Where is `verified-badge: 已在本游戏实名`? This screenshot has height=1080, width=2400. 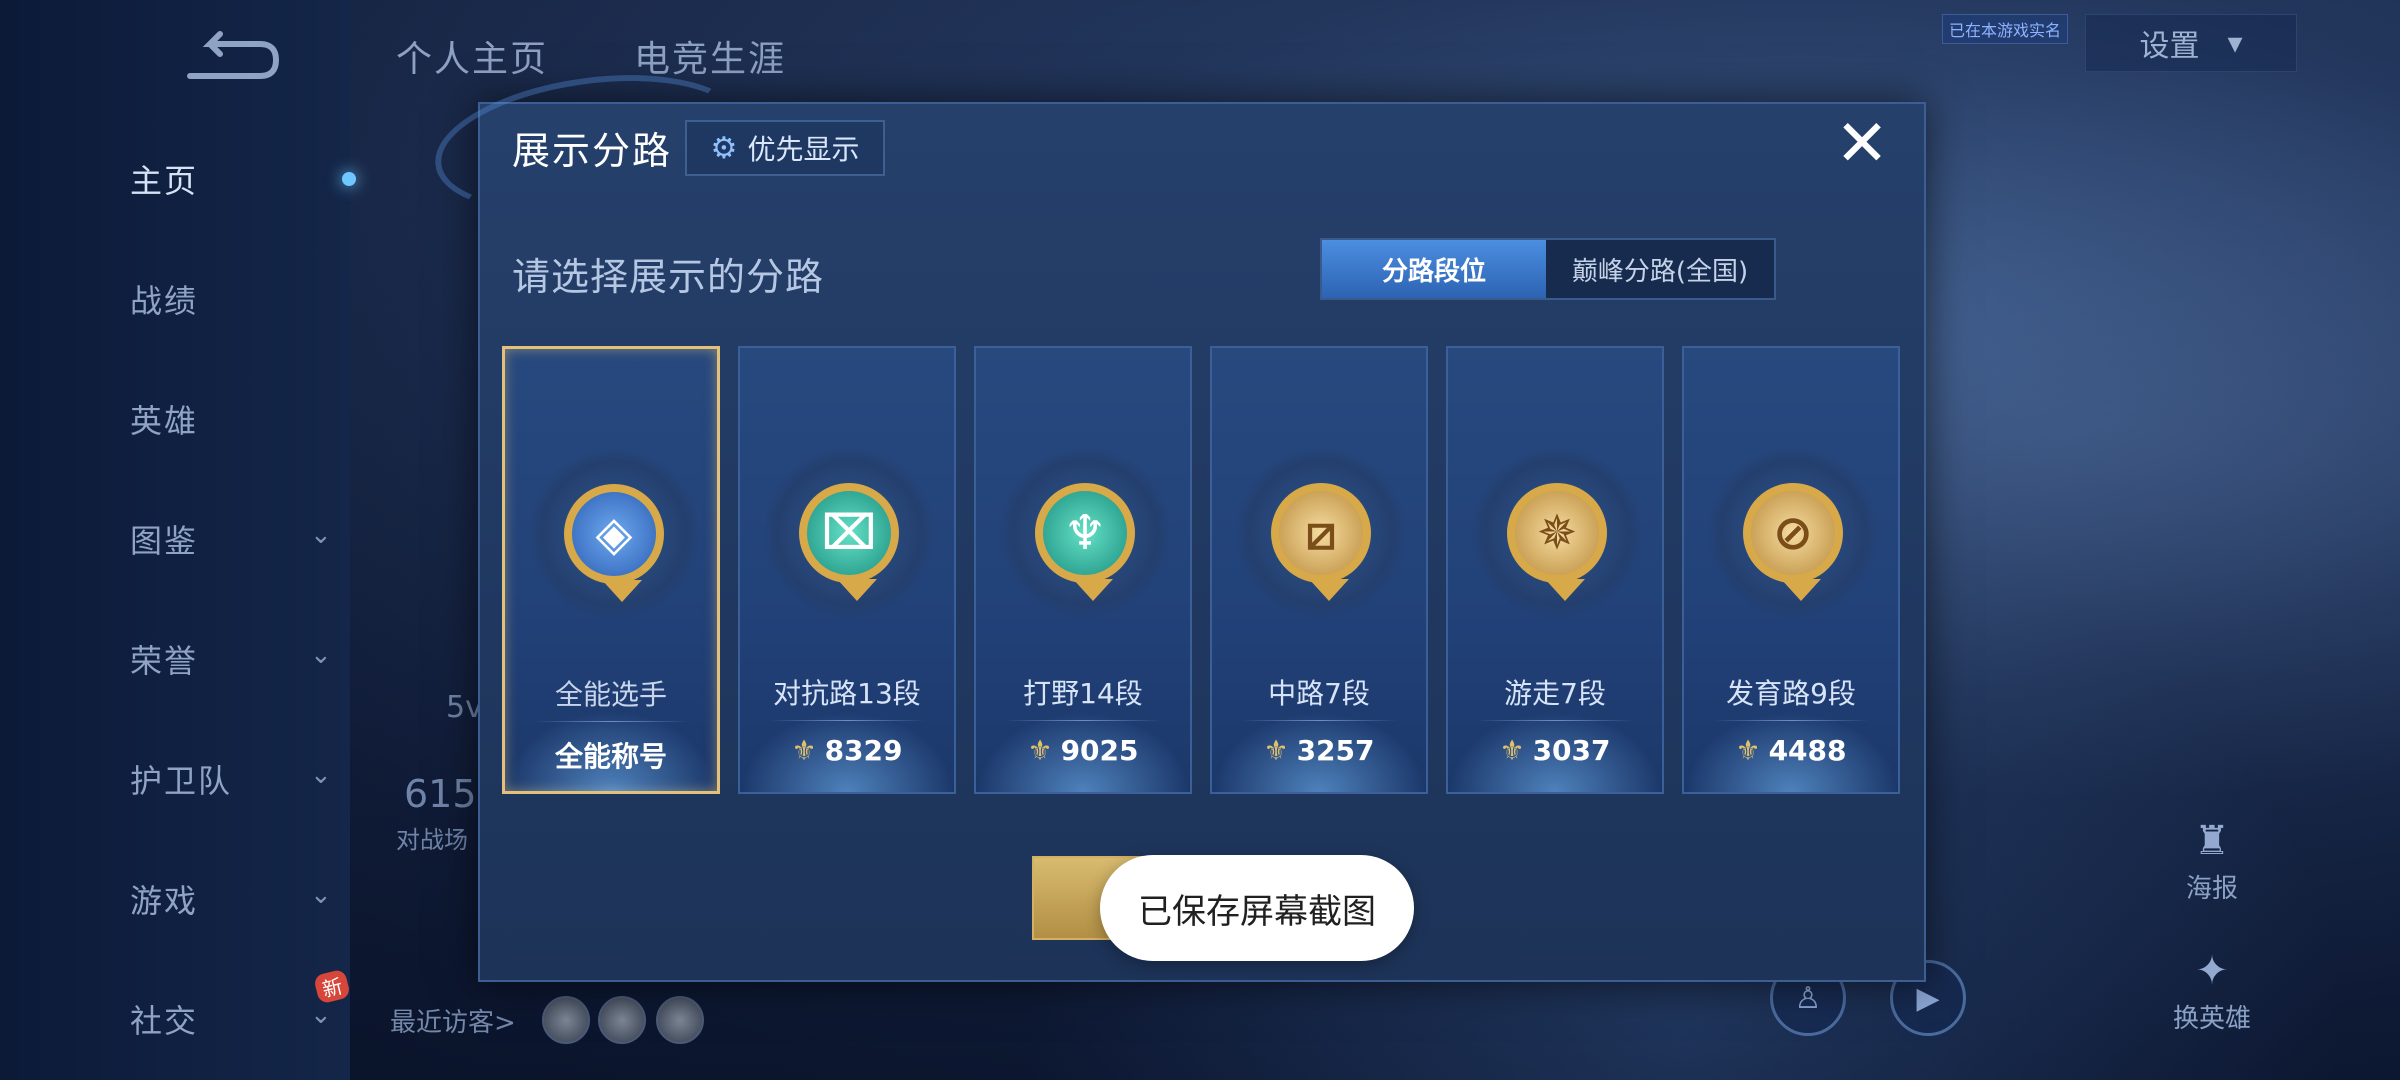 verified-badge: 已在本游戏实名 is located at coordinates (2005, 29).